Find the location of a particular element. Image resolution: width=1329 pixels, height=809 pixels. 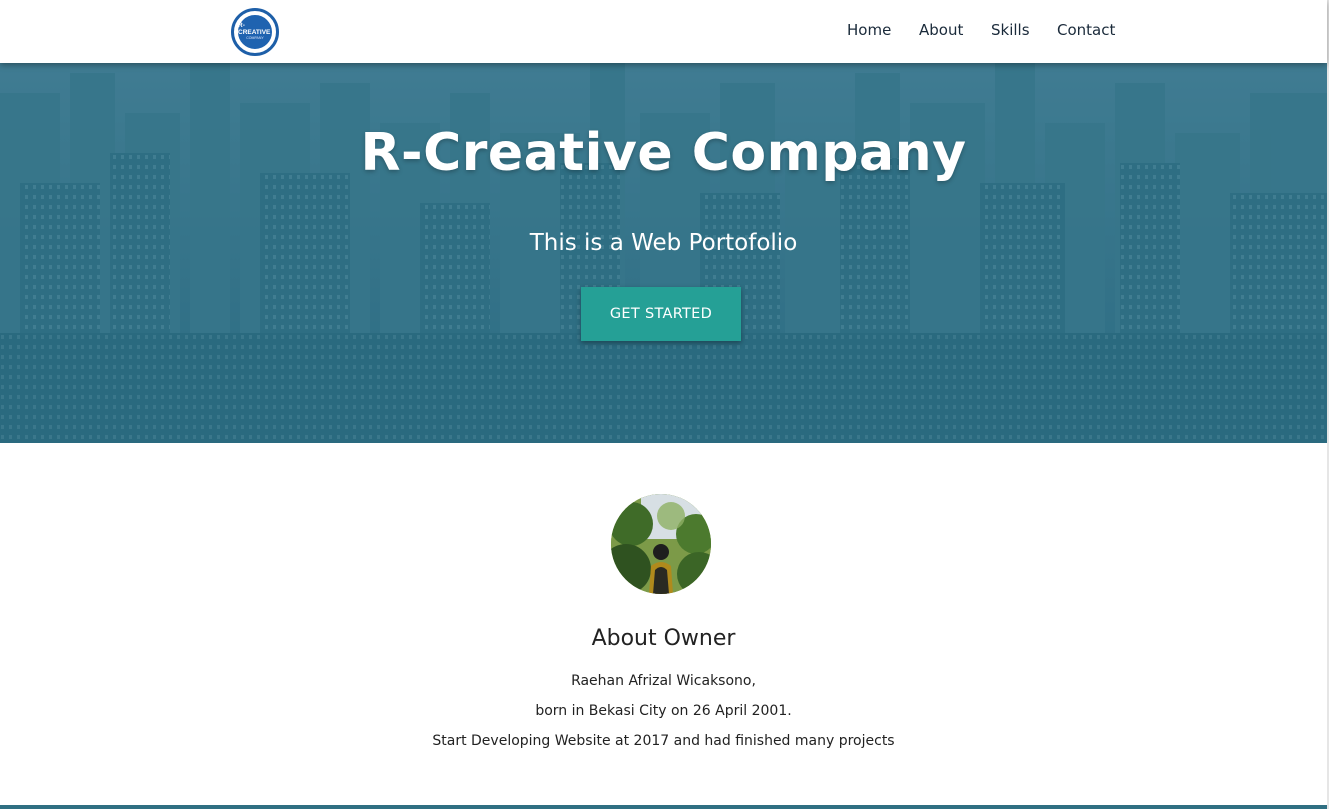

hero-title: R-Creative Company is located at coordinates (663, 153).